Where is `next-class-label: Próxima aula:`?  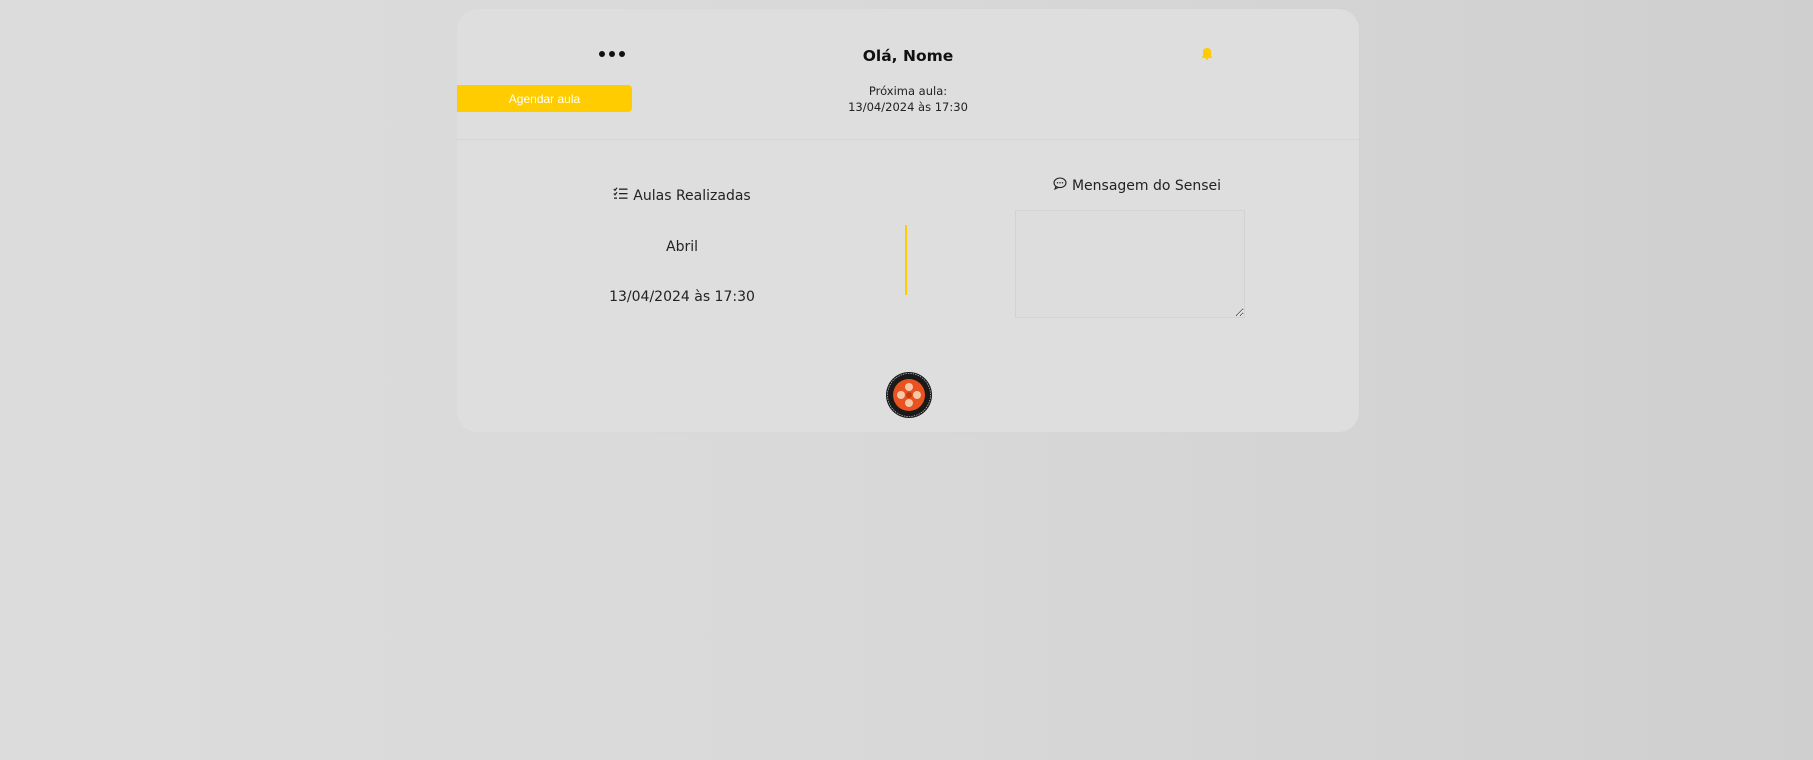 next-class-label: Próxima aula: is located at coordinates (908, 91).